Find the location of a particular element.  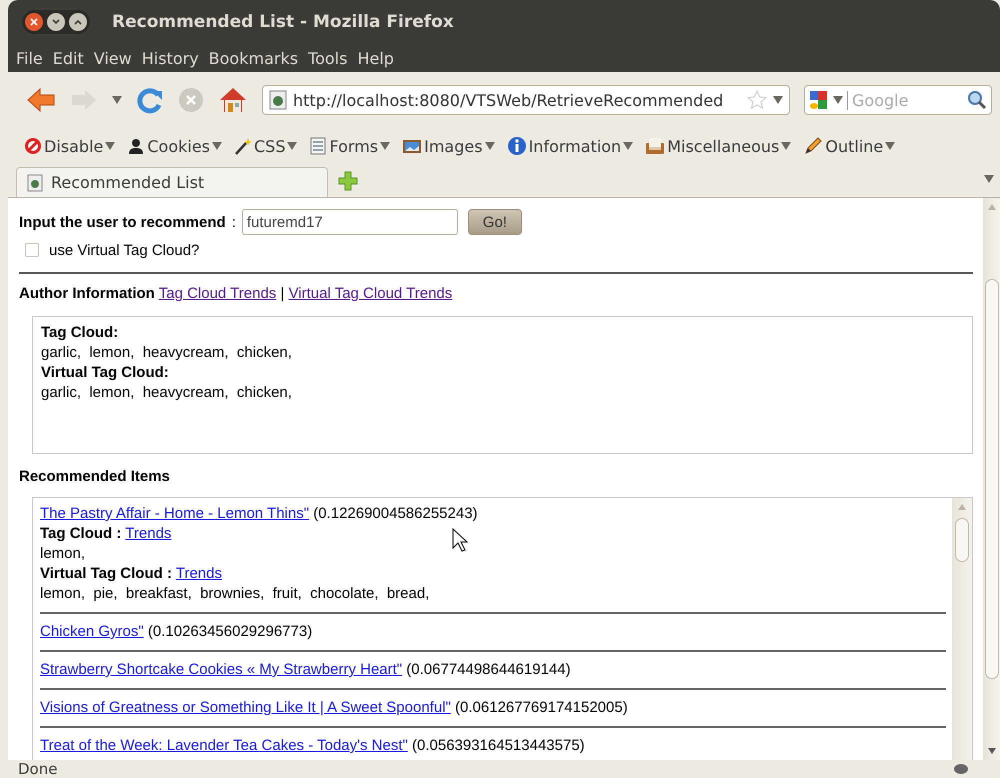

toolbar-menu-button: Disable is located at coordinates (70, 146).